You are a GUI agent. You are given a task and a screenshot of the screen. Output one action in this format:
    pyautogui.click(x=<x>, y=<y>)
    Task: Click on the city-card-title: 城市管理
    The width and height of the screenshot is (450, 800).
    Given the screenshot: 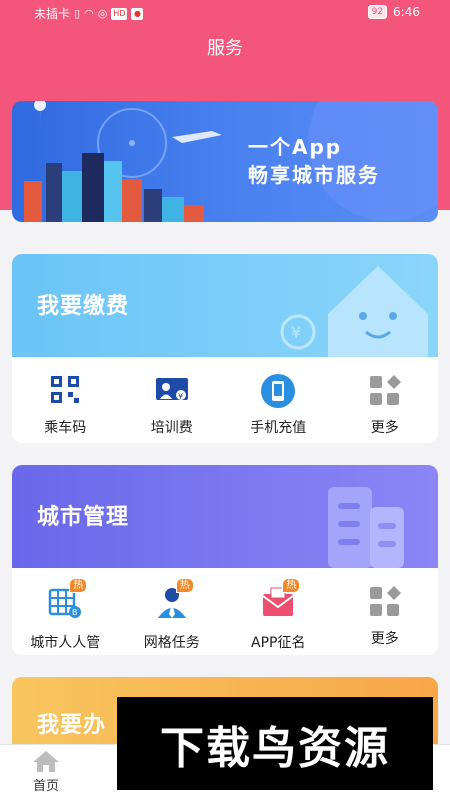 What is the action you would take?
    pyautogui.click(x=83, y=517)
    